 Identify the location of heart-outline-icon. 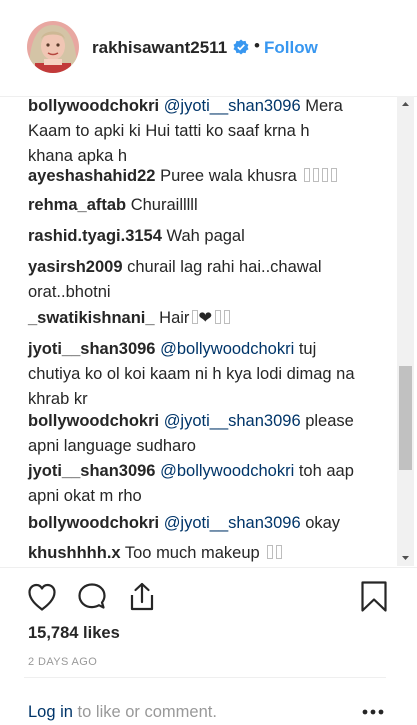
(42, 599).